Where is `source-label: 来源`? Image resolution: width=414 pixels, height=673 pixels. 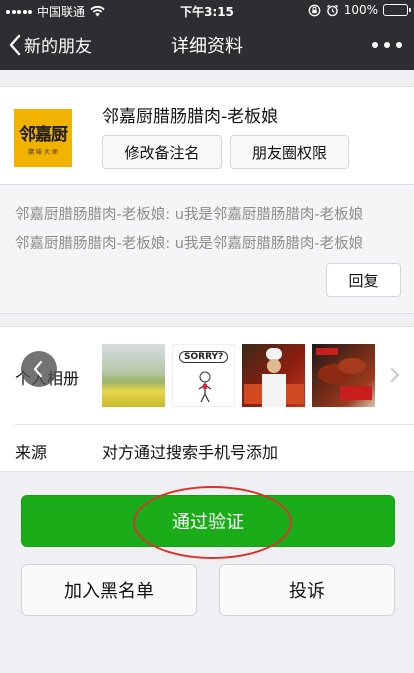 source-label: 来源 is located at coordinates (31, 452).